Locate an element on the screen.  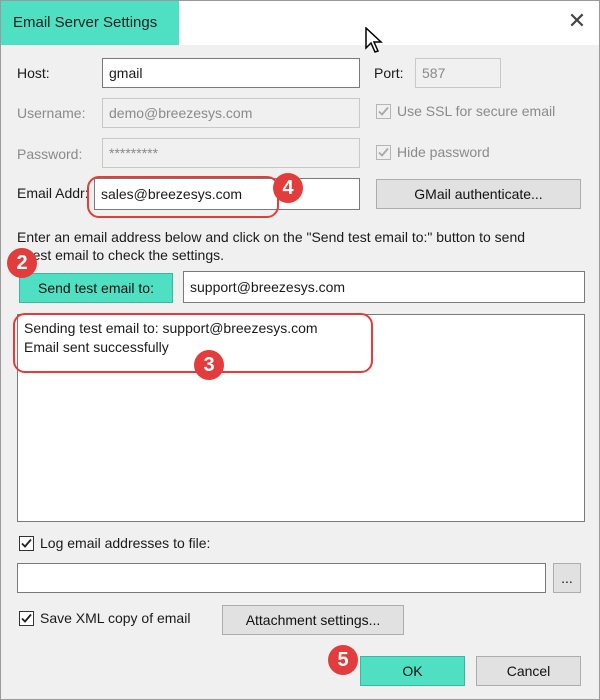
annotation-outline-email-addr is located at coordinates (183, 197).